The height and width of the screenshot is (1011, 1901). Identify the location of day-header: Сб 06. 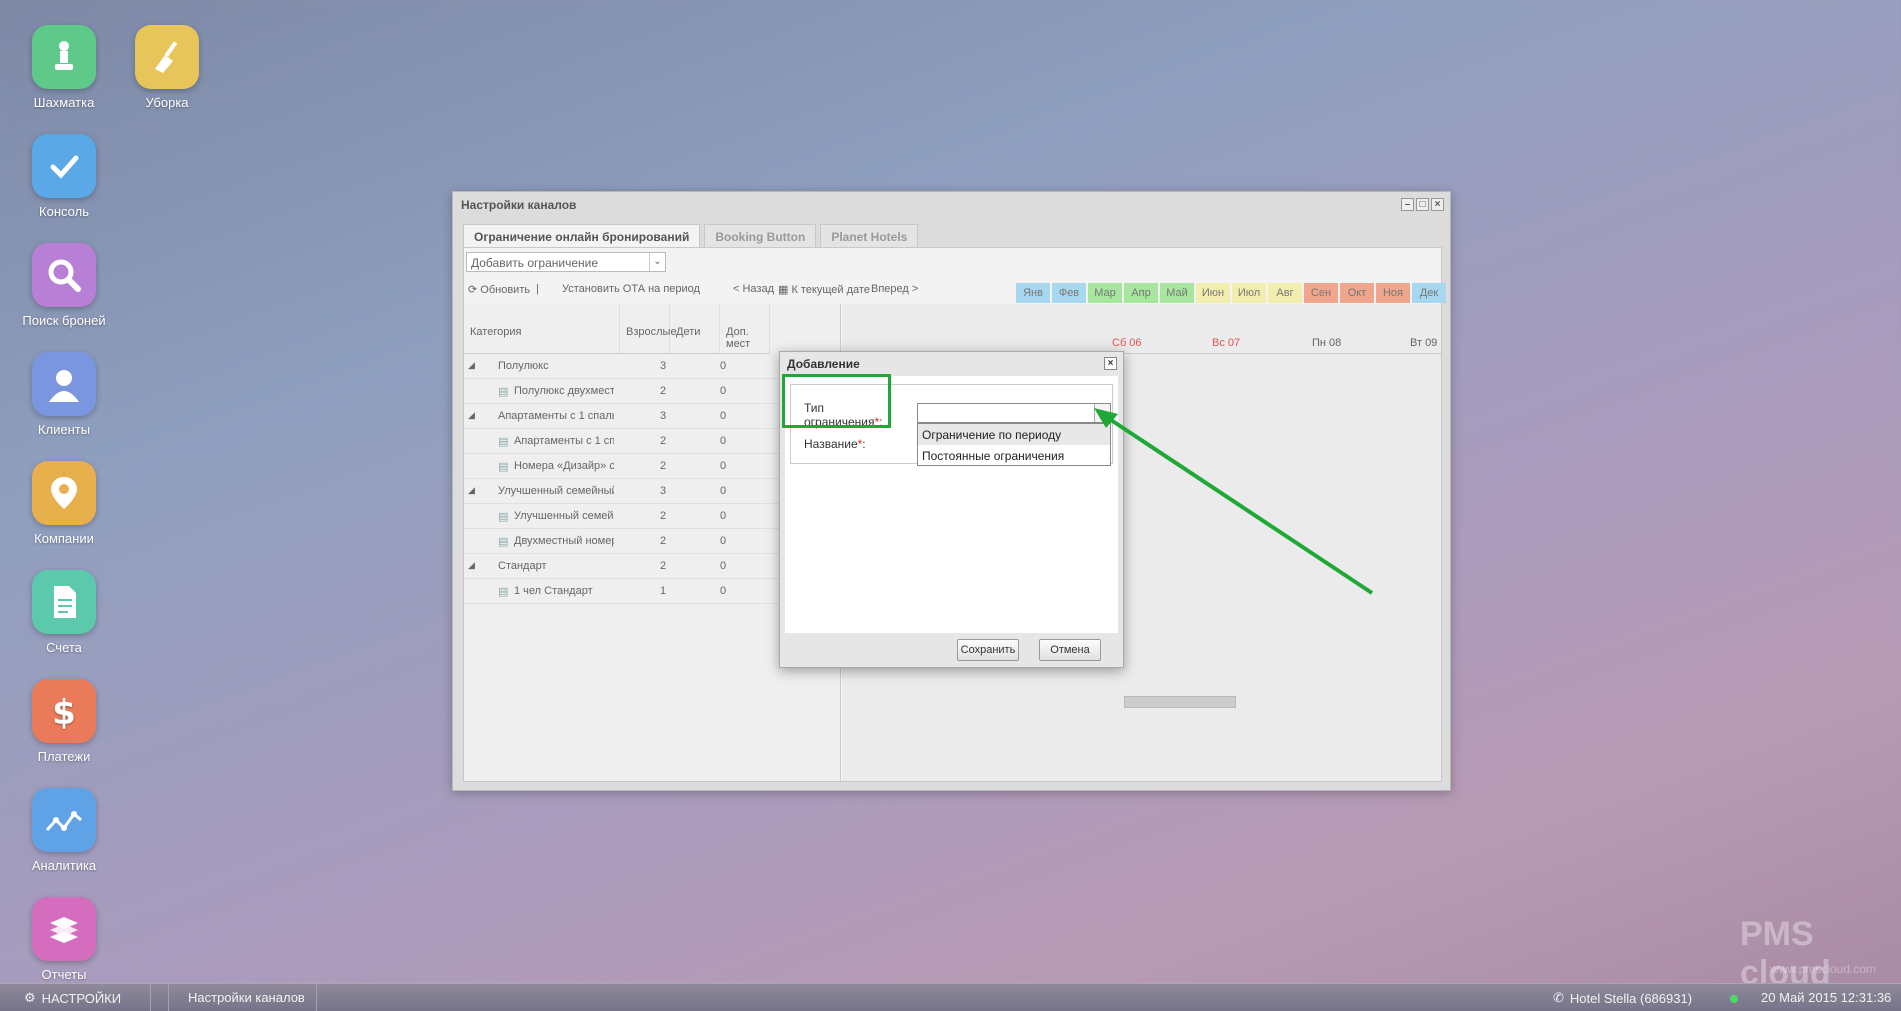
(1127, 343).